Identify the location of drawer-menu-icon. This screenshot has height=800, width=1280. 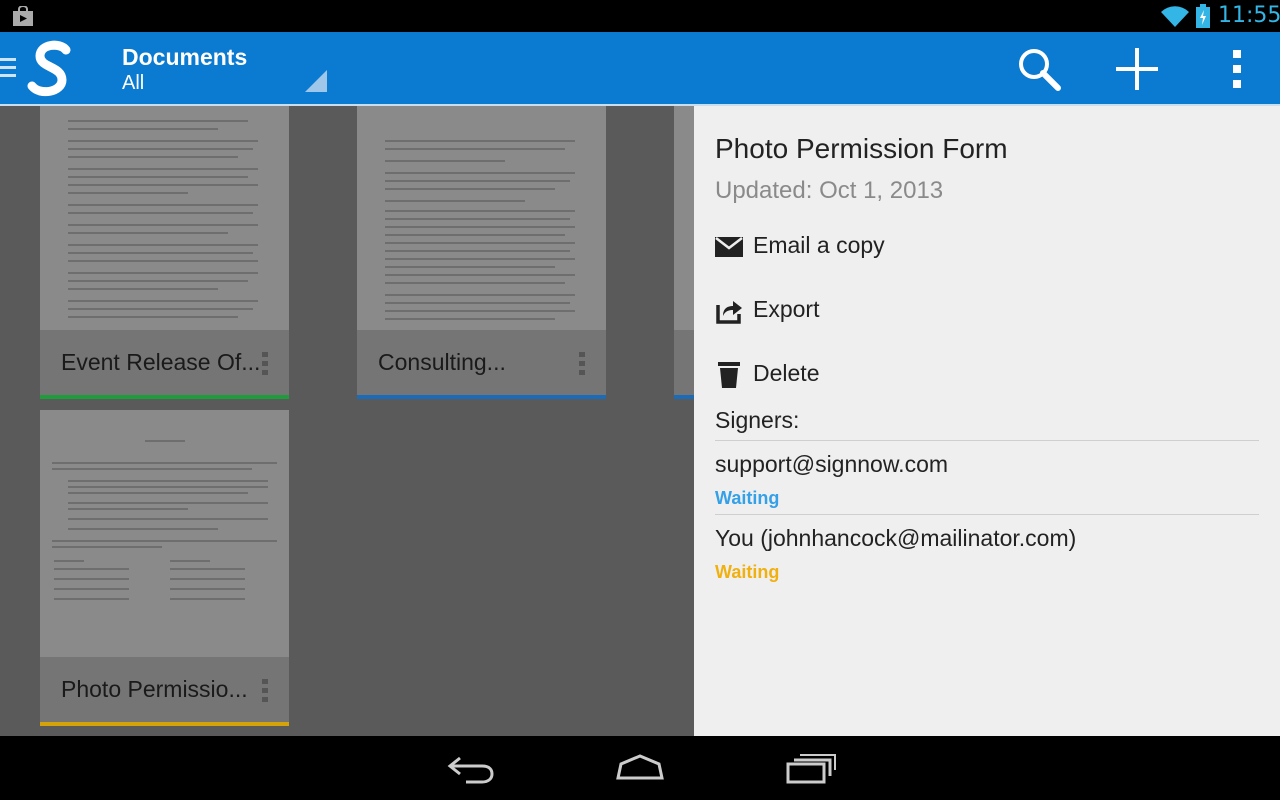
(9, 68).